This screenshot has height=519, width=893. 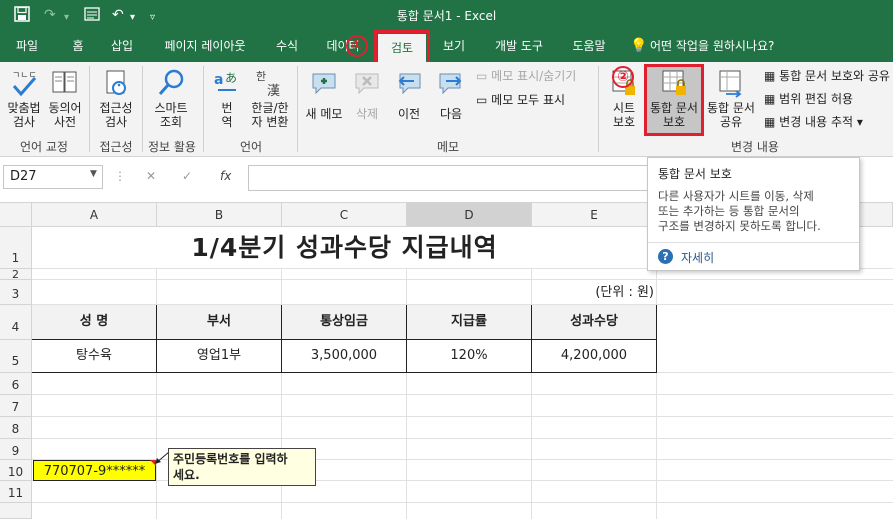 I want to click on tab-home: 홈, so click(x=78, y=46).